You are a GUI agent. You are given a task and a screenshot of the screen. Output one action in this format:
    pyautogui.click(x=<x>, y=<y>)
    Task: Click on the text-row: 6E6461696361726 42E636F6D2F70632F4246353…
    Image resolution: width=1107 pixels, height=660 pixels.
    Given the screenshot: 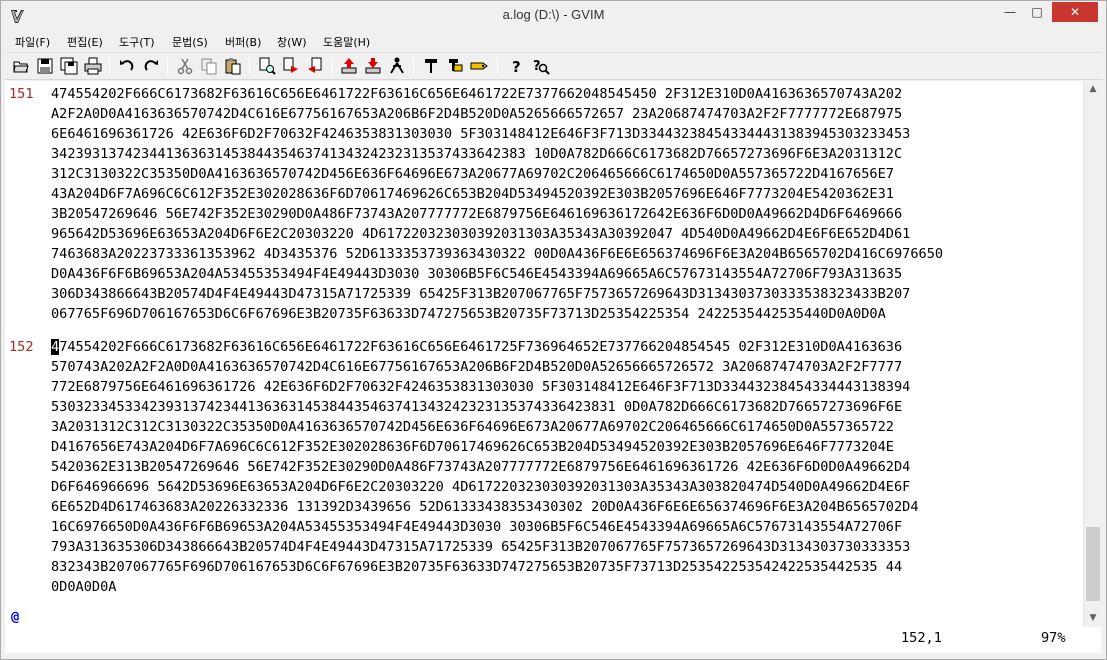 What is the action you would take?
    pyautogui.click(x=481, y=134)
    